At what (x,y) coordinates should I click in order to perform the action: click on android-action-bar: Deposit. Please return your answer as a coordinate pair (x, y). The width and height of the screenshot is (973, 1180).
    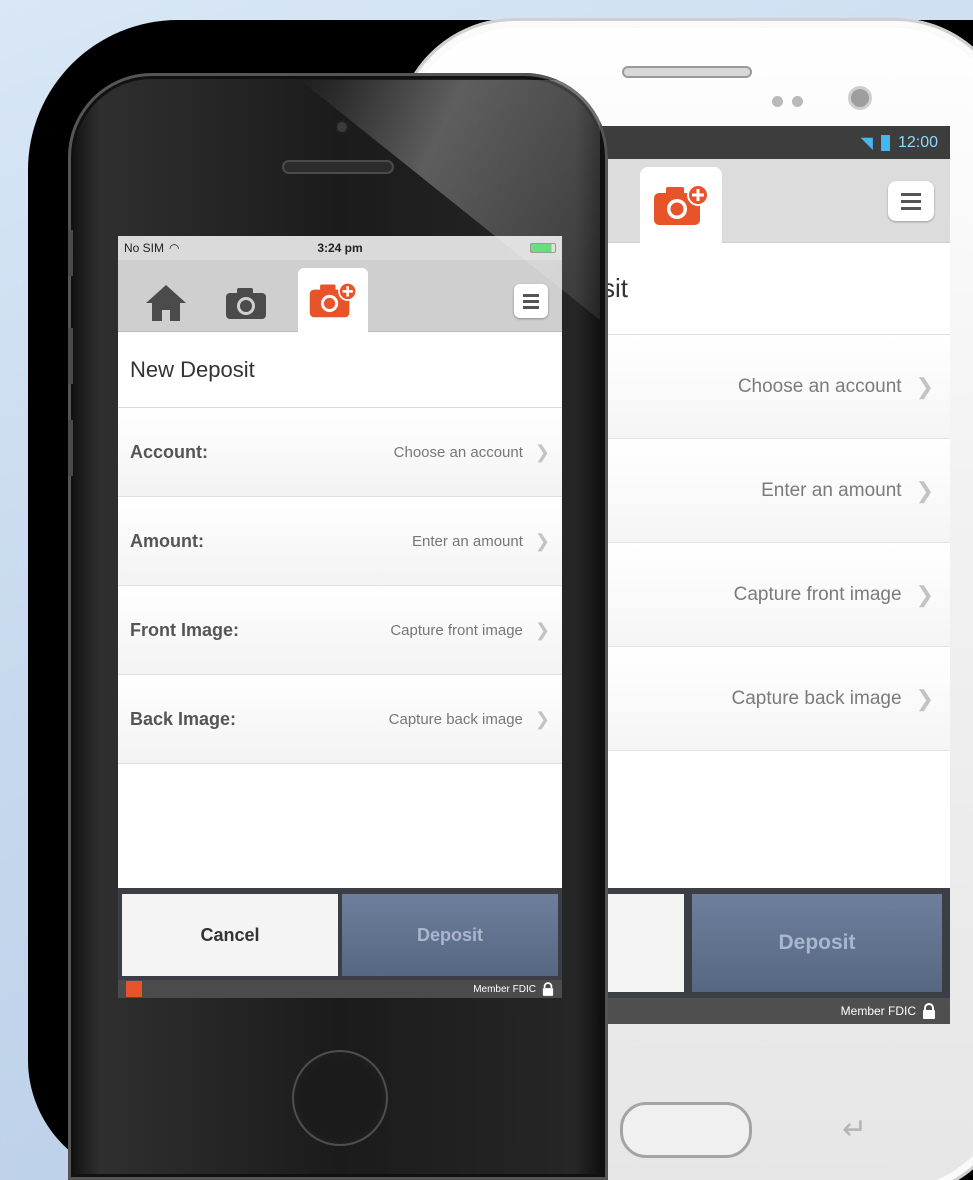
    Looking at the image, I should click on (770, 943).